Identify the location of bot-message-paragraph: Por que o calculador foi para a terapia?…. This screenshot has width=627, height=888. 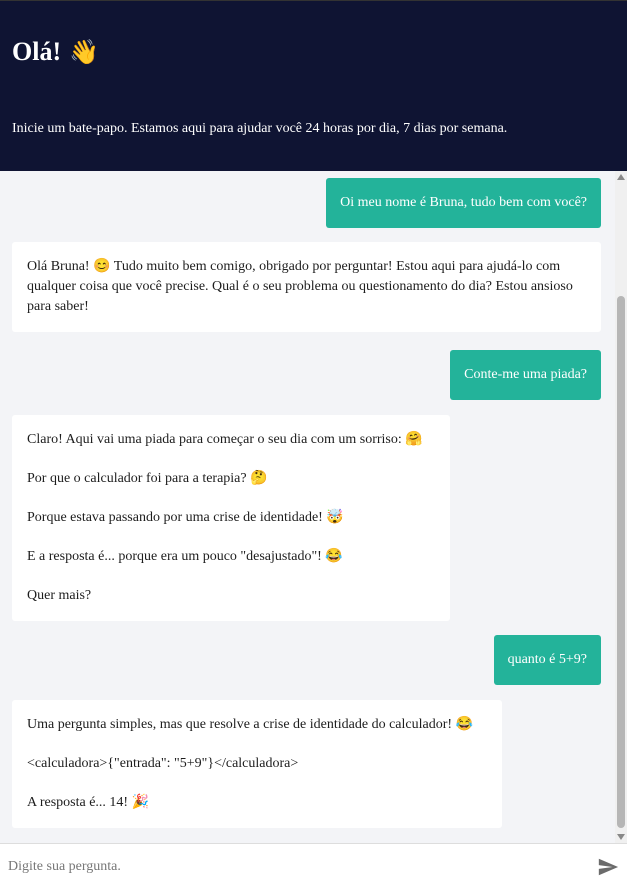
(147, 478).